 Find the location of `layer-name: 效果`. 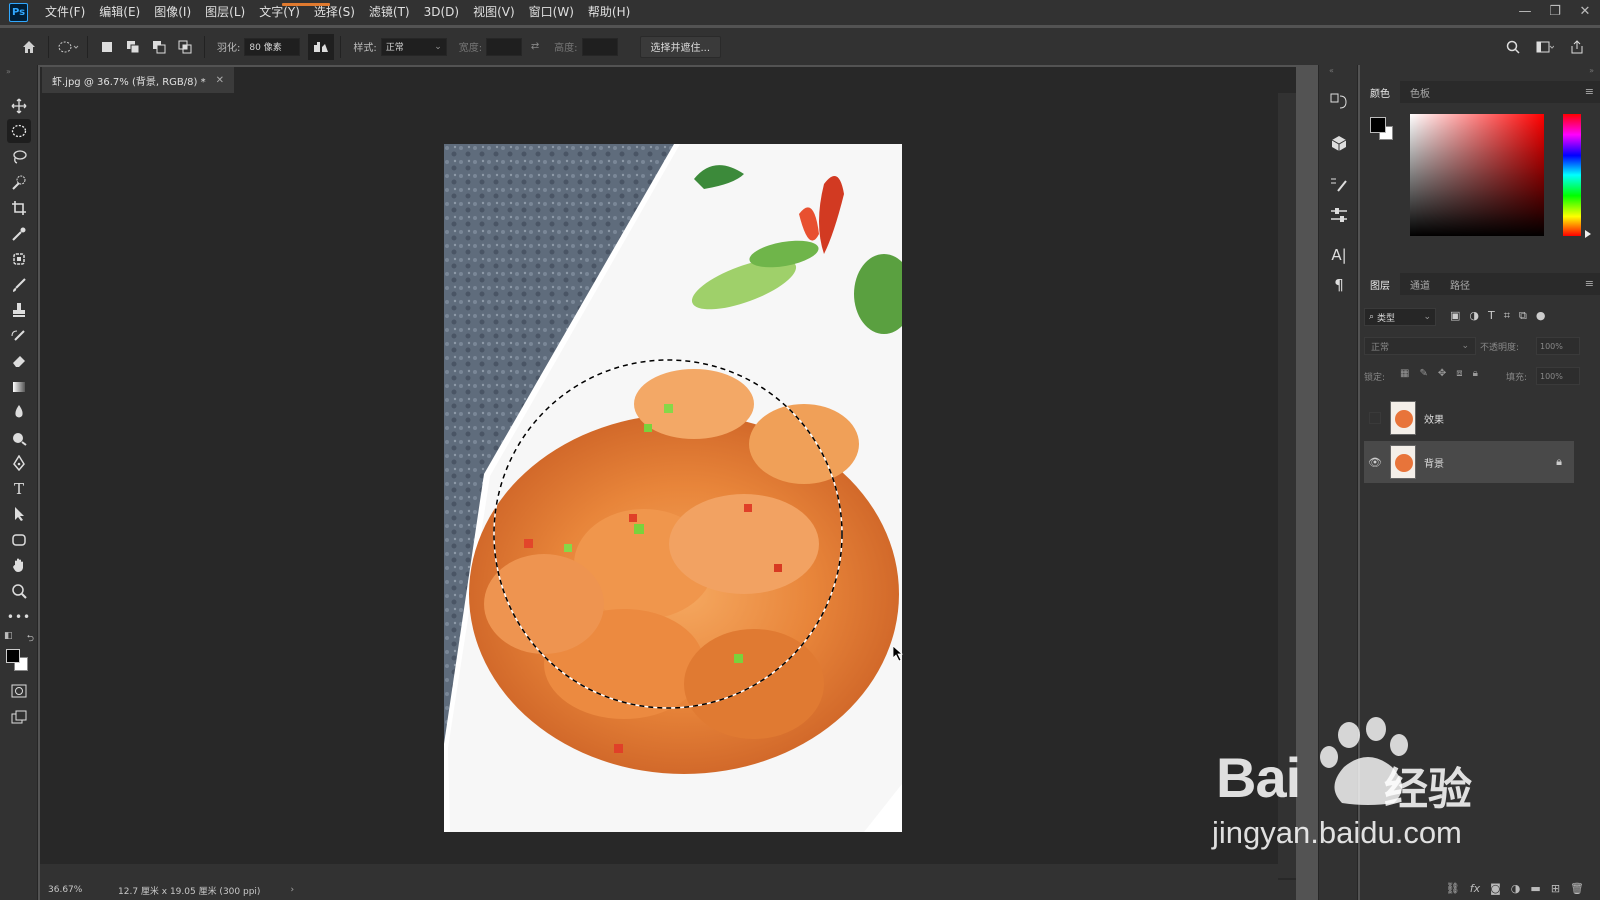

layer-name: 效果 is located at coordinates (1434, 418).